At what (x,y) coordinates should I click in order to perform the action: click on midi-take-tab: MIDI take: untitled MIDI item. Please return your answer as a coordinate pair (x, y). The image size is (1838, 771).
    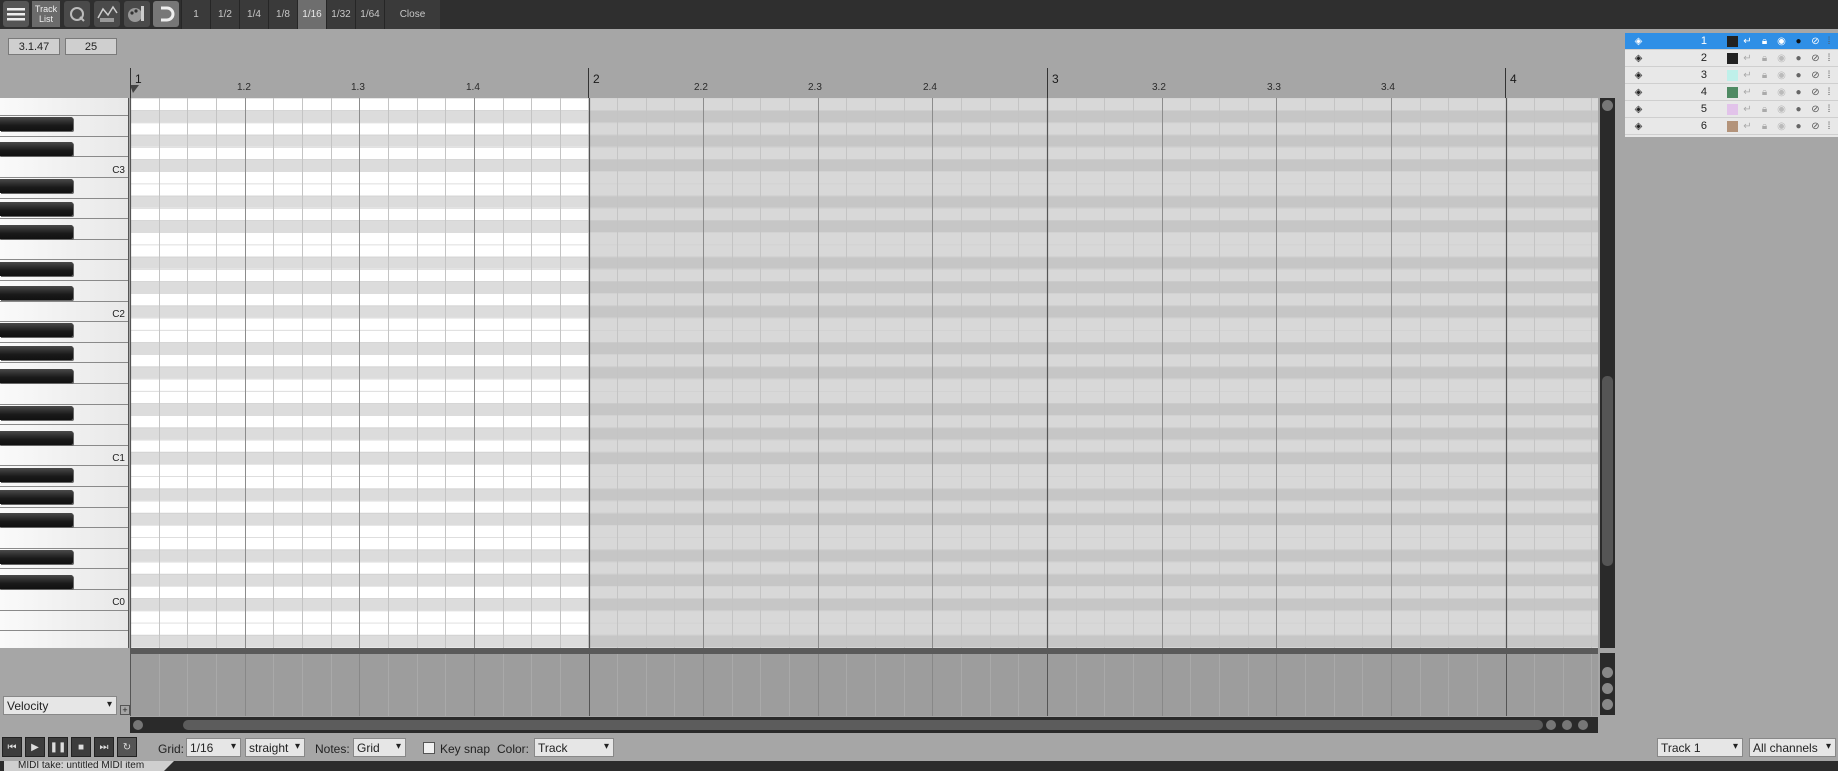
    Looking at the image, I should click on (89, 766).